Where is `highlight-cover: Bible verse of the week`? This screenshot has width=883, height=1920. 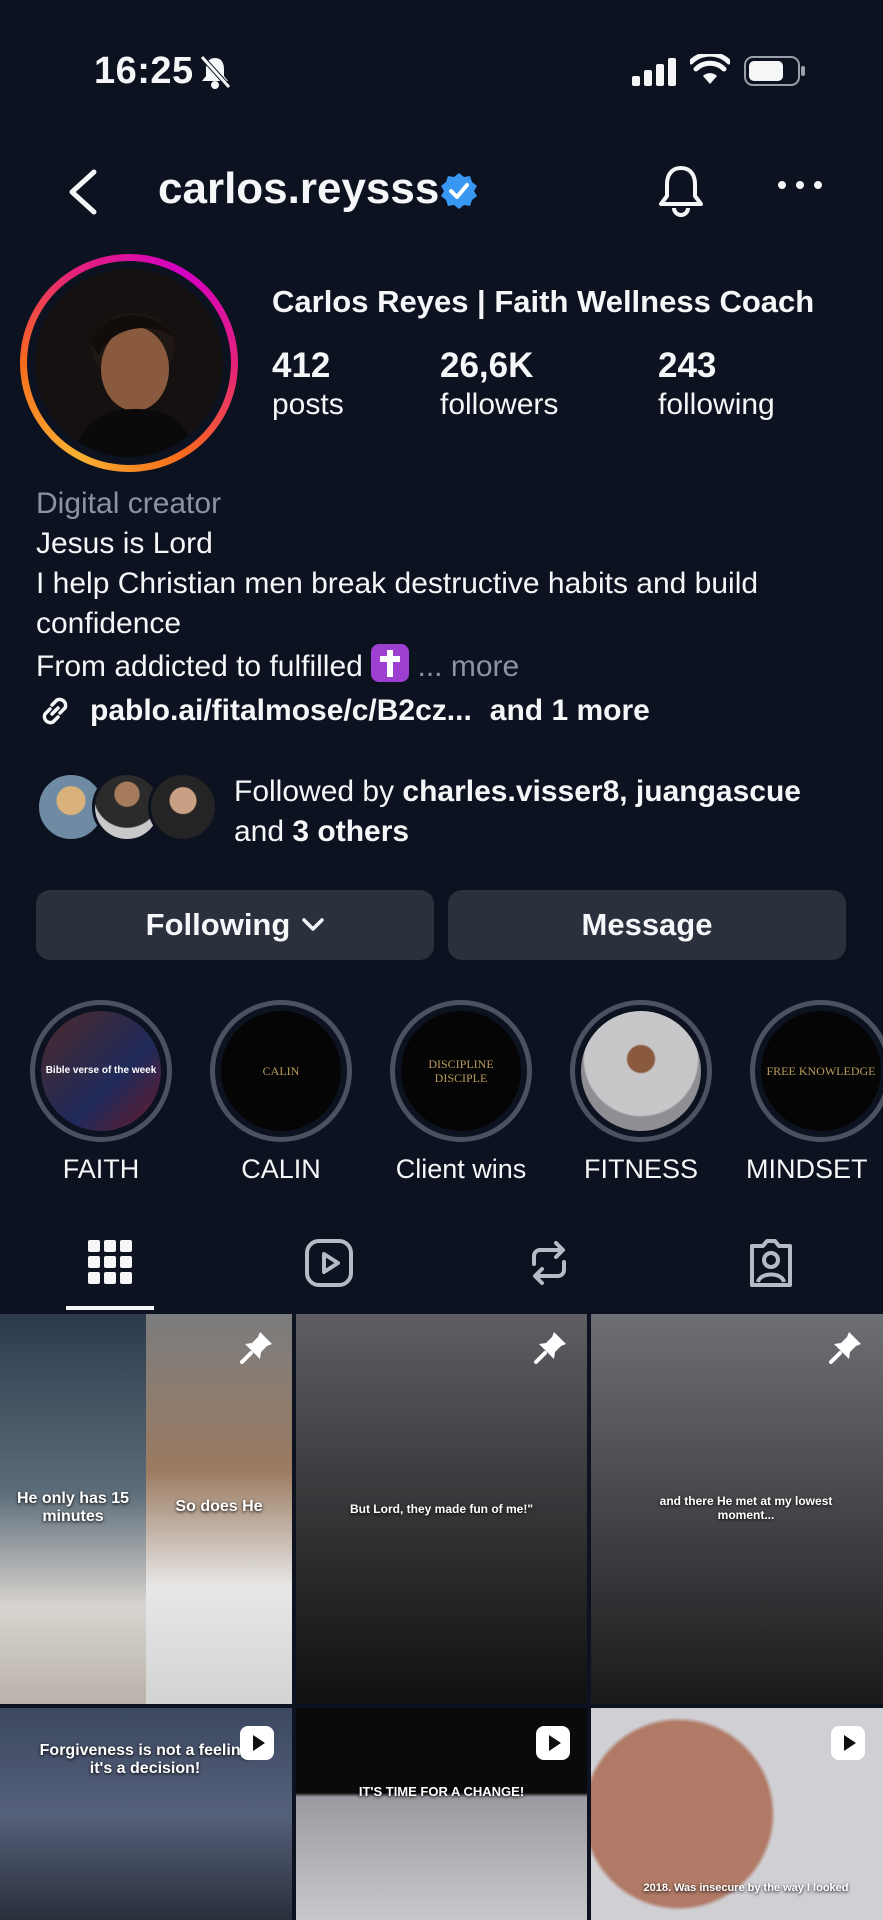 highlight-cover: Bible verse of the week is located at coordinates (101, 1071).